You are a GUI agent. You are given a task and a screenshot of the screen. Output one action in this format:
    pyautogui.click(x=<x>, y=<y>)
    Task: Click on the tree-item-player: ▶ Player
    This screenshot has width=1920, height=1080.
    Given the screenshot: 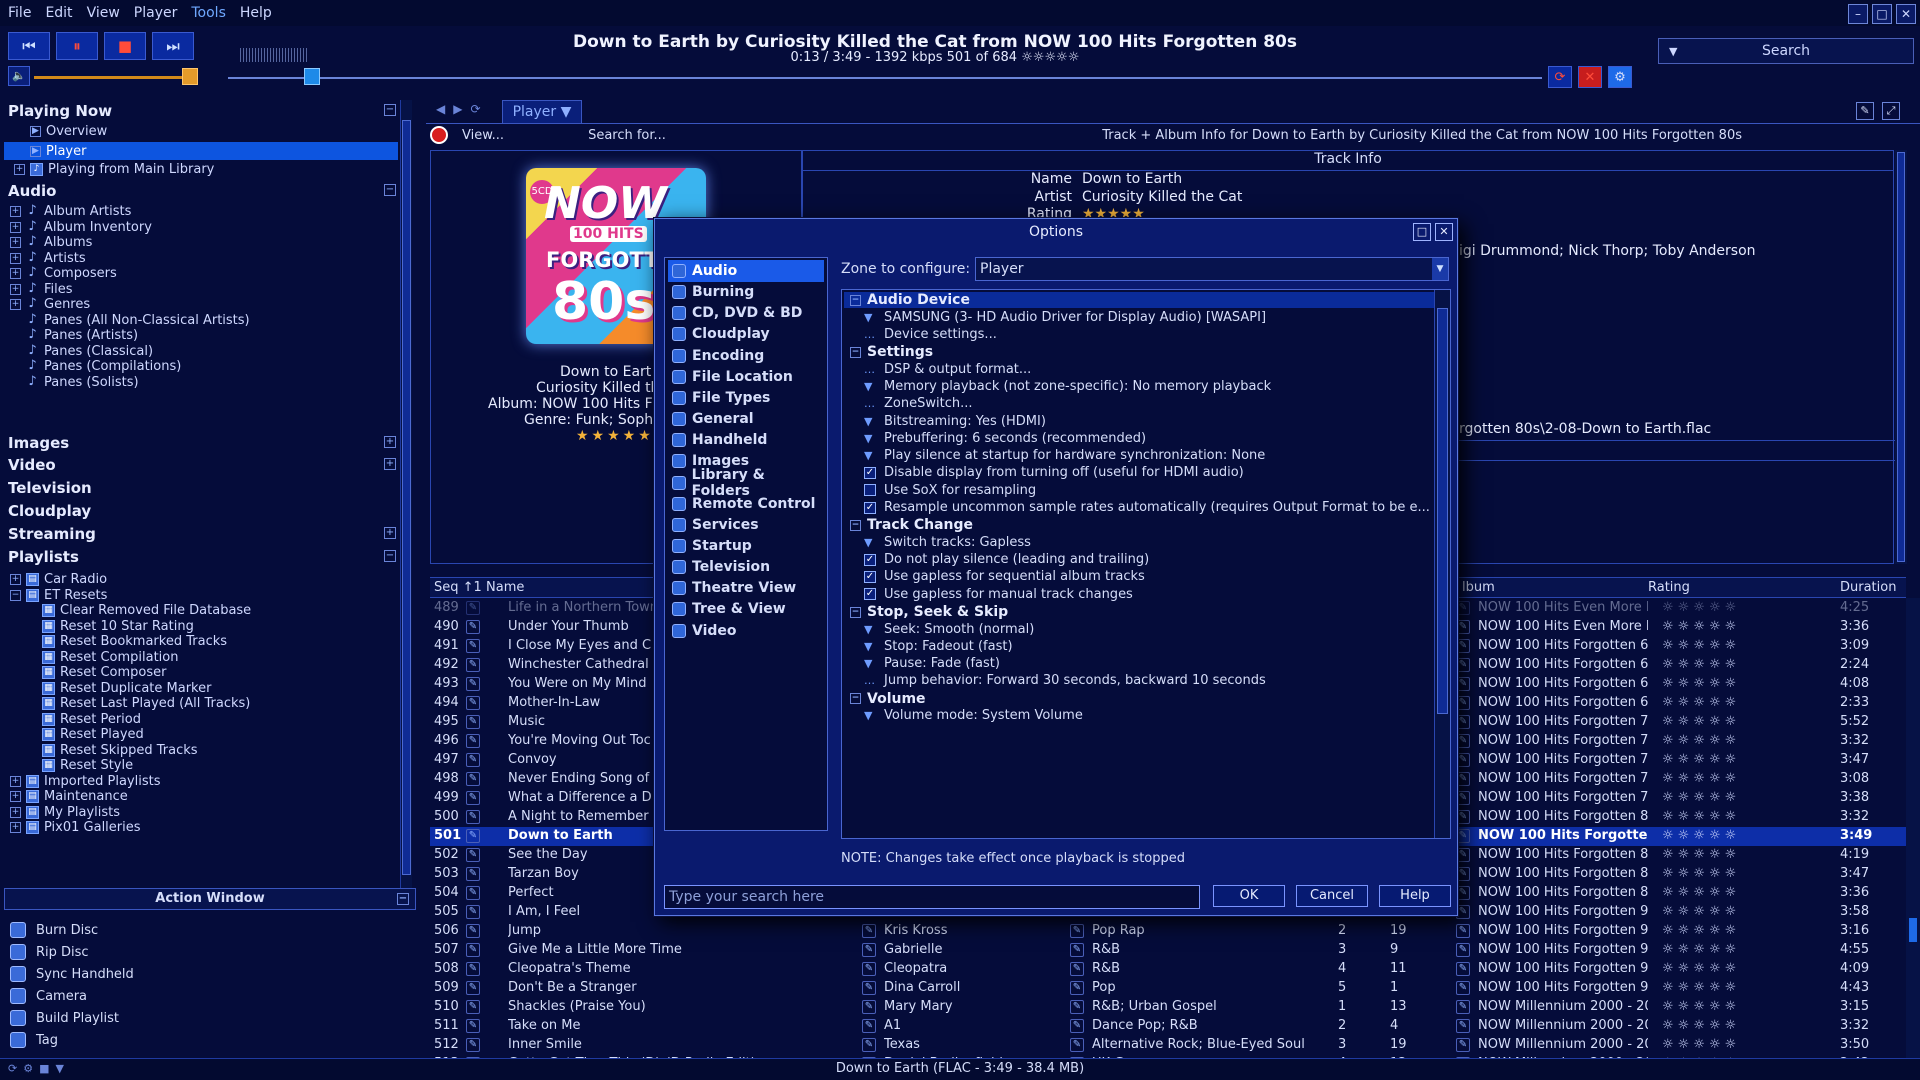 What is the action you would take?
    pyautogui.click(x=201, y=151)
    